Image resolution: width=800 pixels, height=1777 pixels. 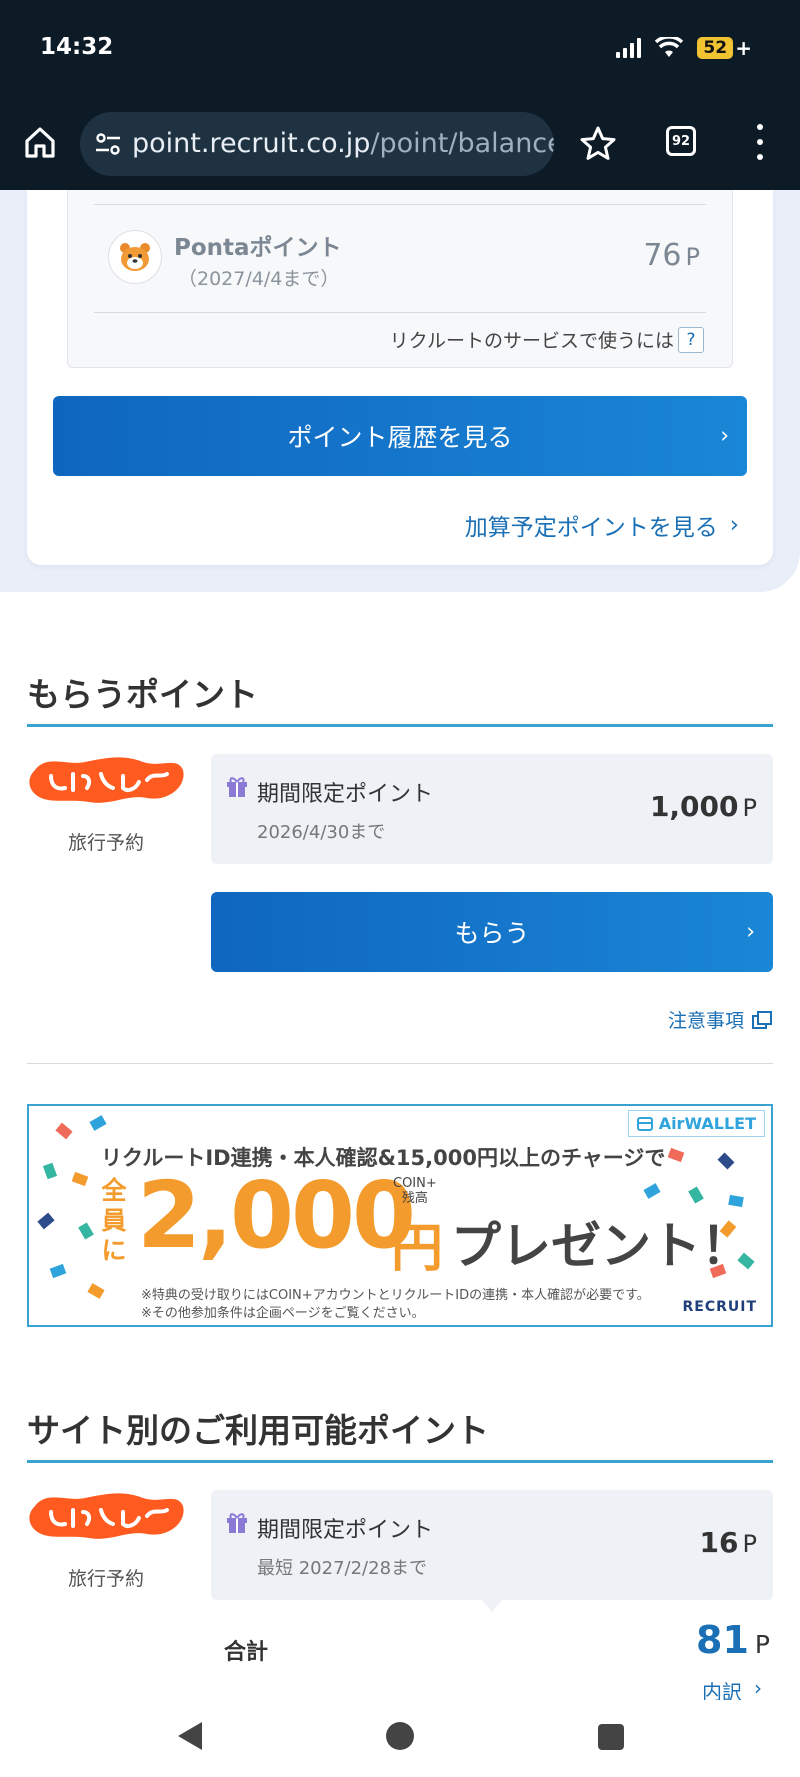 What do you see at coordinates (492, 809) in the screenshot?
I see `receive-offer-box: 期間限定ポイント 2026/4/30まで 1,000 P` at bounding box center [492, 809].